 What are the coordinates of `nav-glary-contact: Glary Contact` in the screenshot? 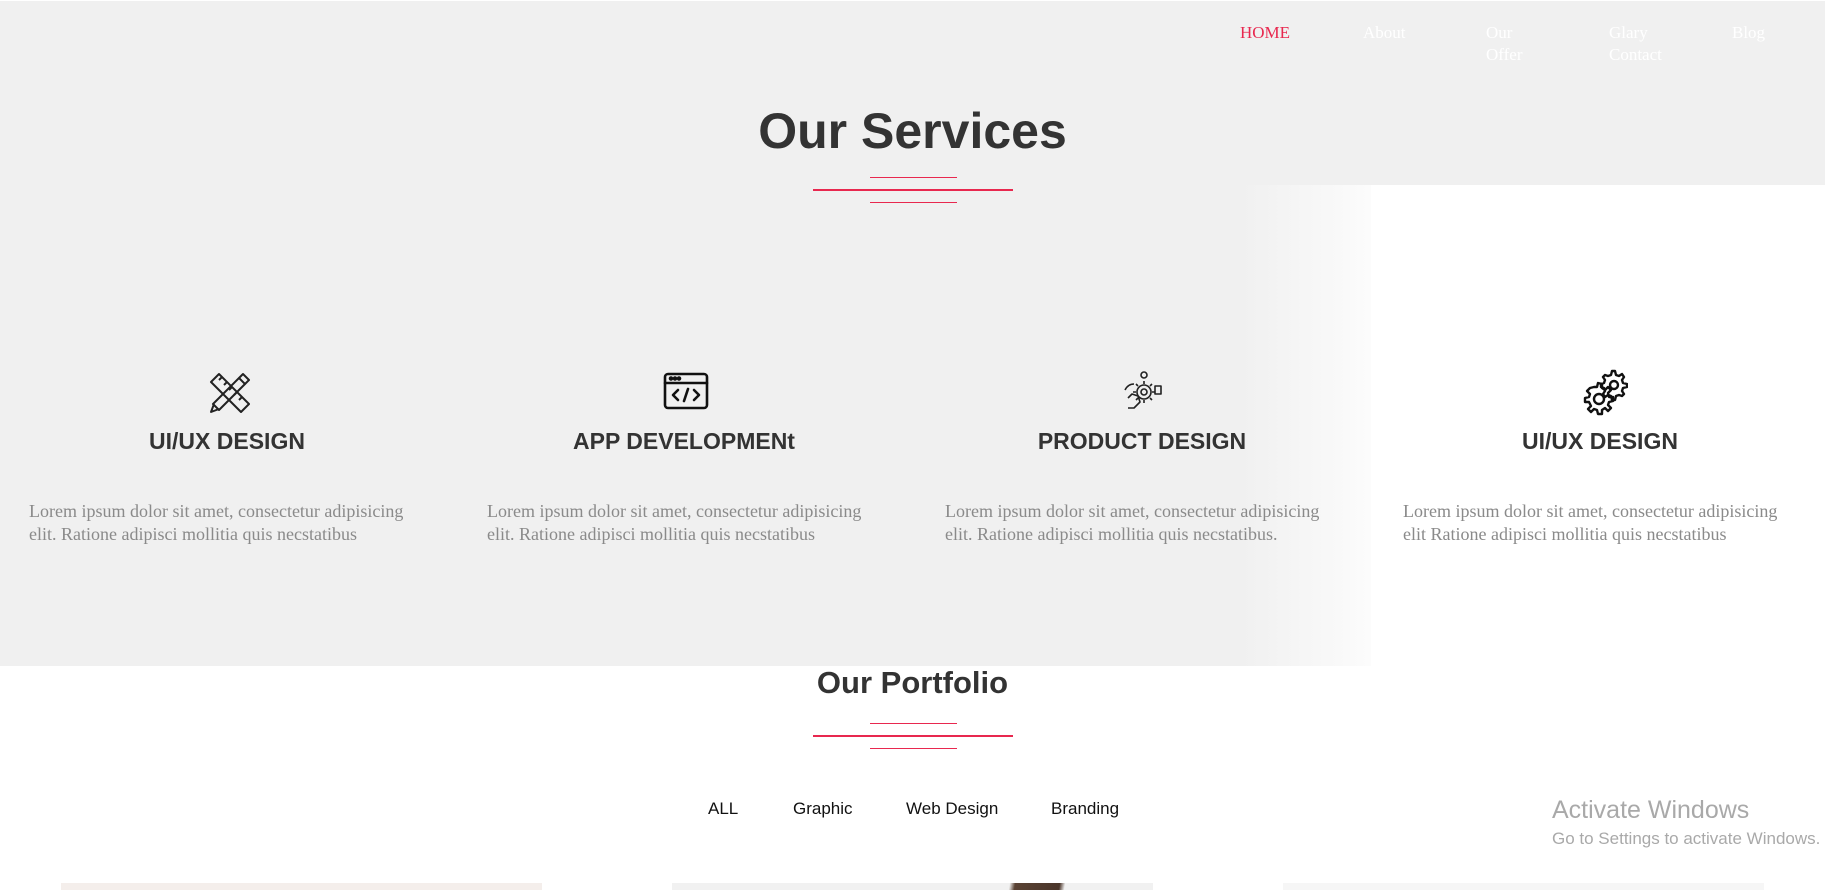 It's located at (1646, 44).